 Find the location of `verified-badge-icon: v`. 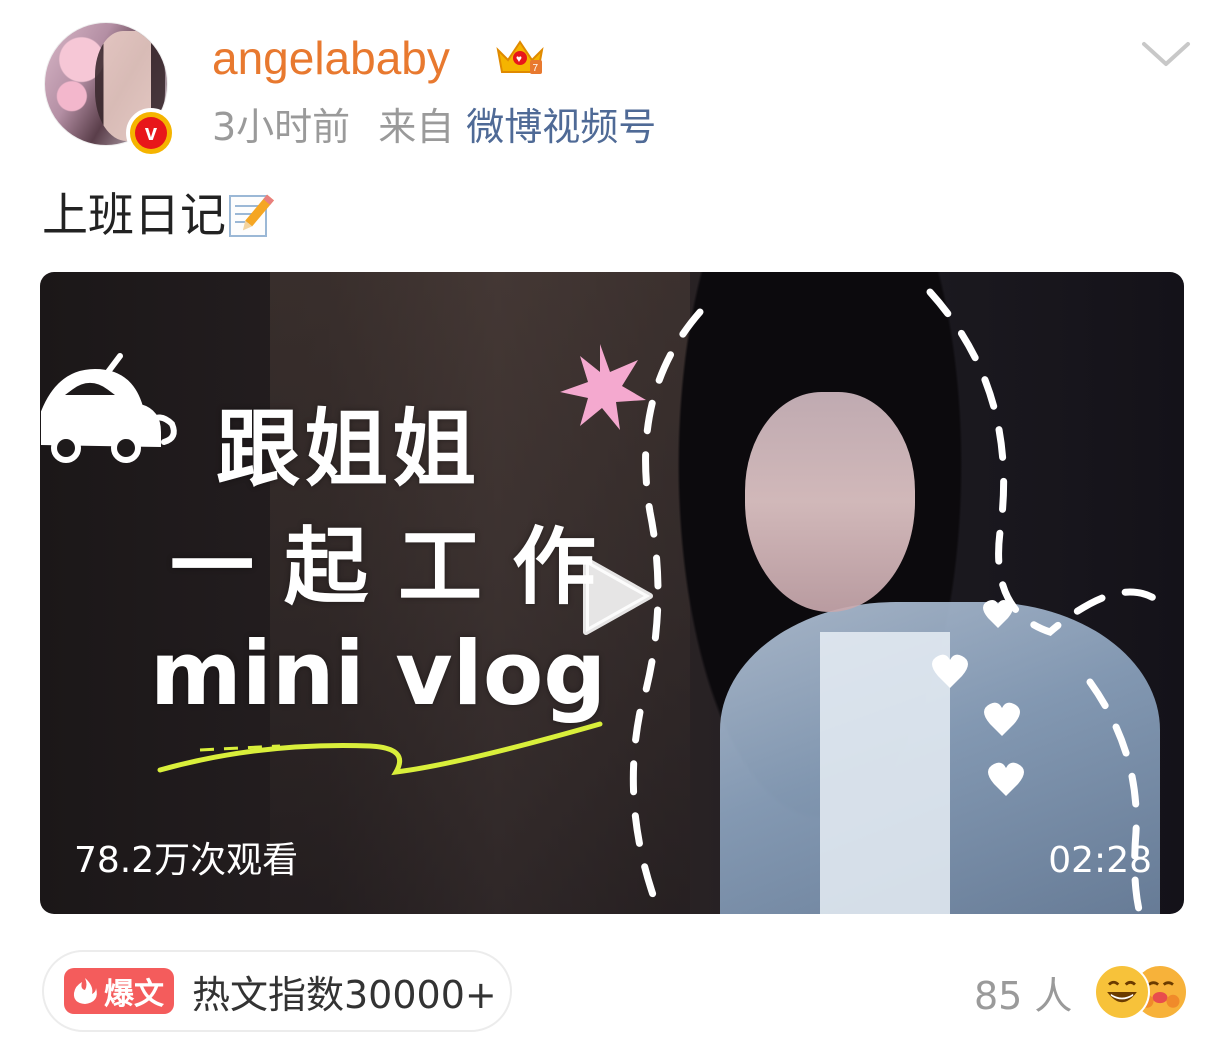

verified-badge-icon: v is located at coordinates (151, 133).